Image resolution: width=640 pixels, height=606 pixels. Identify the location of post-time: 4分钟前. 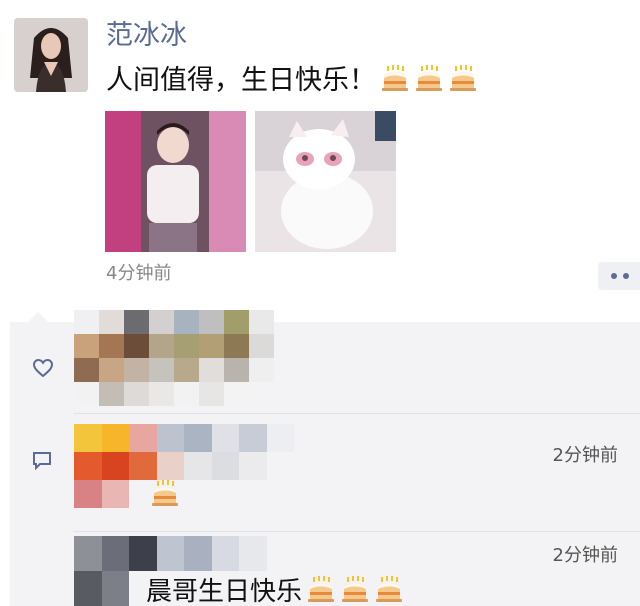
(139, 273).